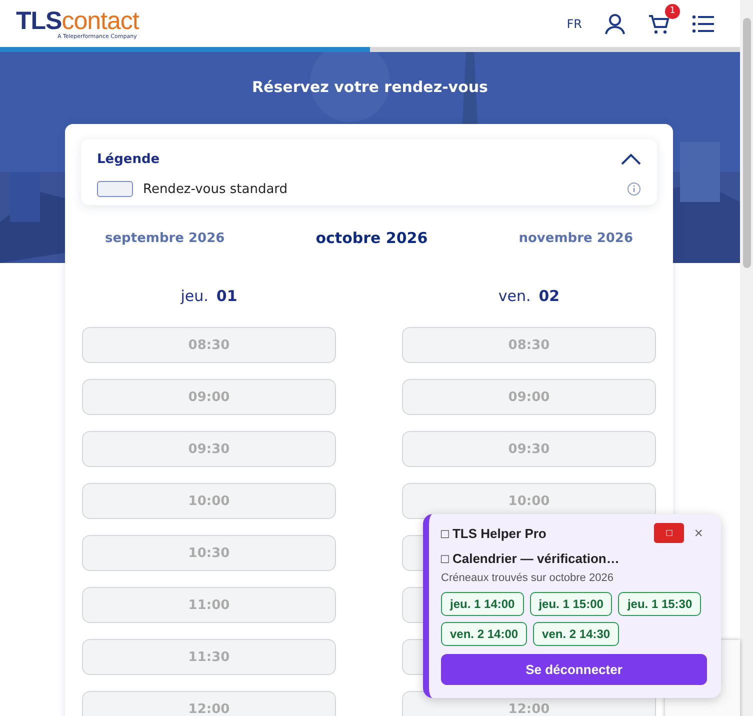 The width and height of the screenshot is (753, 716). I want to click on found-slot-chip: ven. 2 14:30, so click(576, 634).